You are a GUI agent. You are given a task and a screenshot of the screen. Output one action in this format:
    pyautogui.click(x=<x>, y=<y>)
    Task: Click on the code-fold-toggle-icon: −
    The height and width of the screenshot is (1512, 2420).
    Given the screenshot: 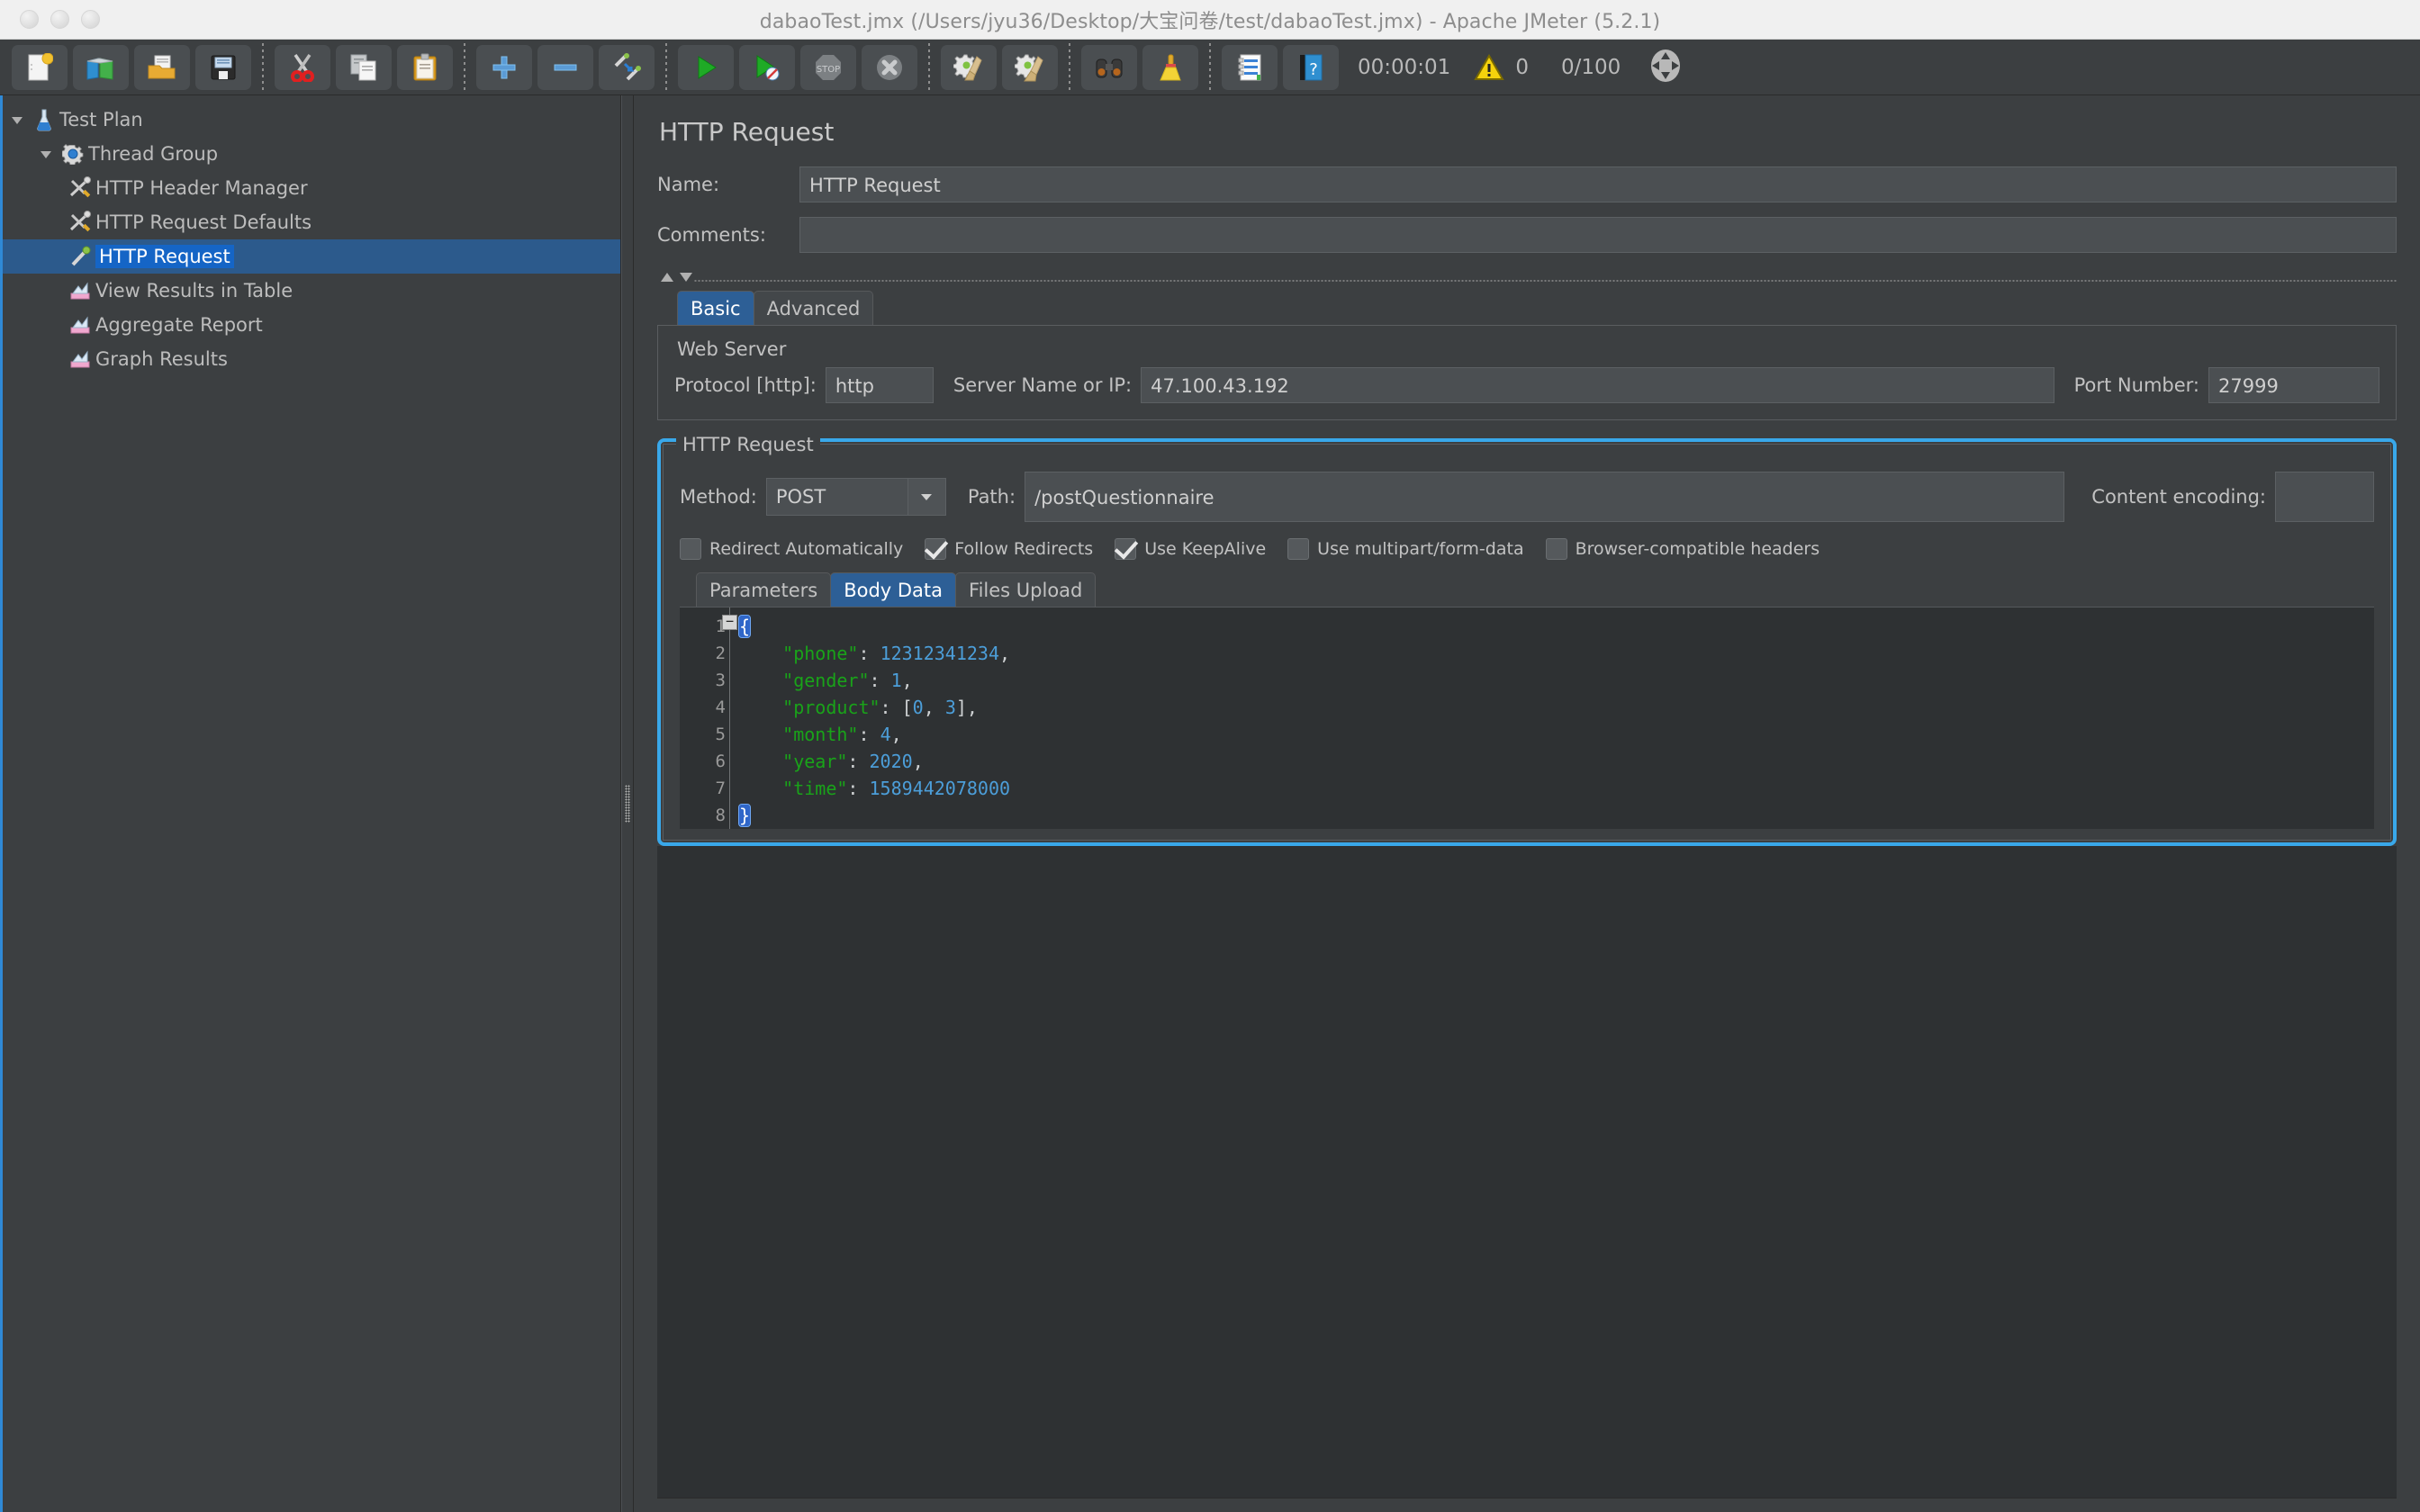 What is the action you would take?
    pyautogui.click(x=729, y=623)
    